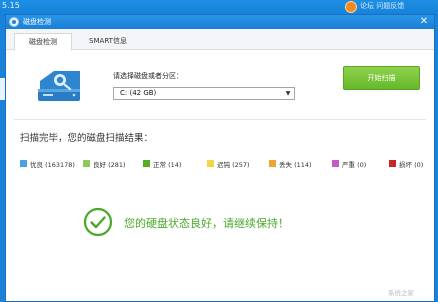  What do you see at coordinates (43, 42) in the screenshot?
I see `tab-disk-check: 磁盘检测` at bounding box center [43, 42].